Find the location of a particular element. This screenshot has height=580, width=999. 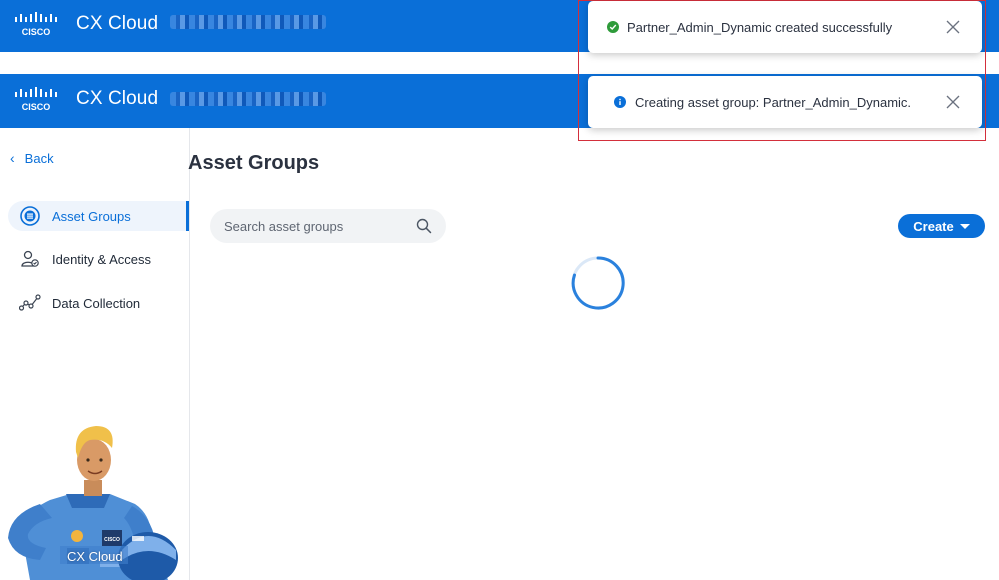

chevron-left-icon: ‹ is located at coordinates (12, 158).